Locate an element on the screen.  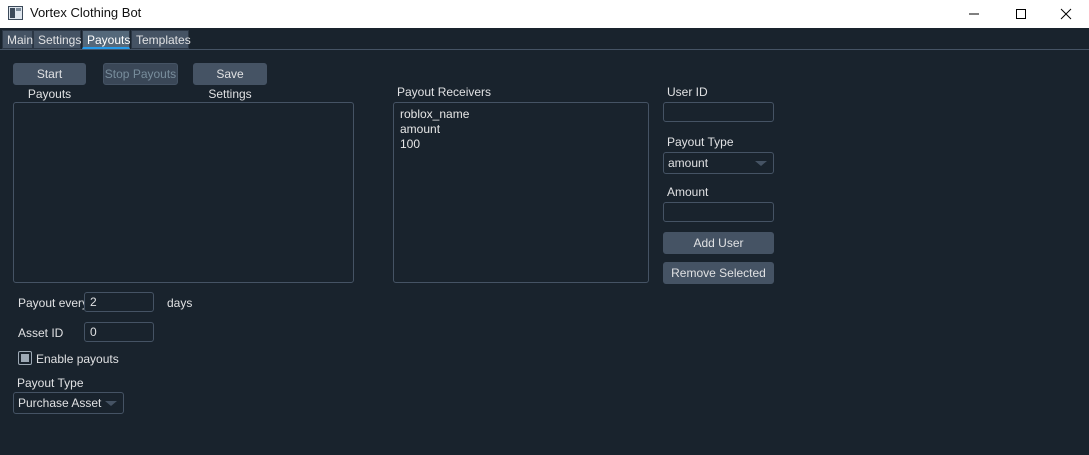
user-payout-type-select: amount is located at coordinates (718, 163).